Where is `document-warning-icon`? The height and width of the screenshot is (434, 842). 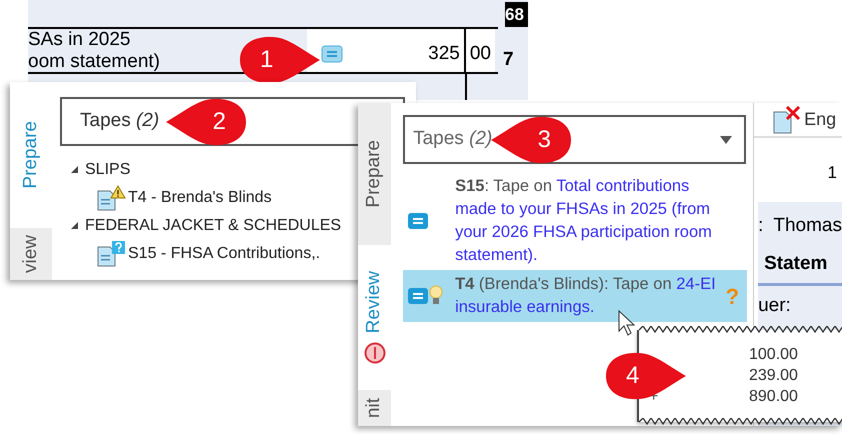
document-warning-icon is located at coordinates (111, 197).